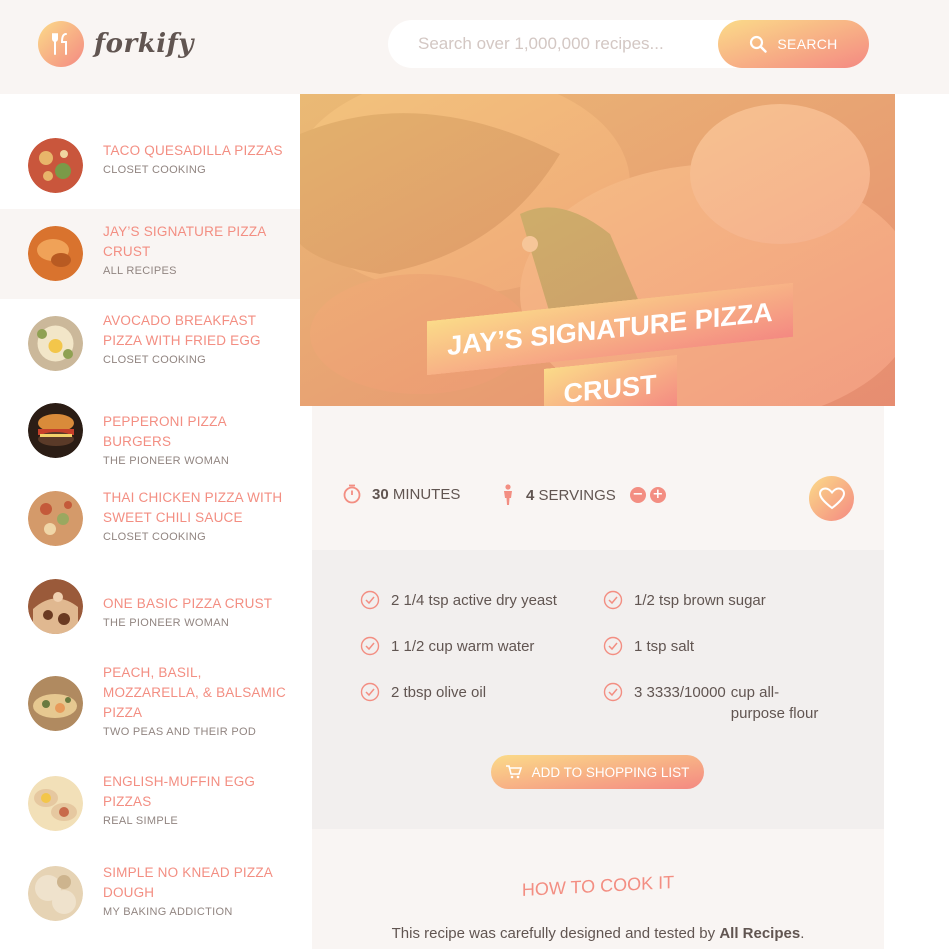  Describe the element at coordinates (577, 495) in the screenshot. I see `servings-label: SERVINGS` at that location.